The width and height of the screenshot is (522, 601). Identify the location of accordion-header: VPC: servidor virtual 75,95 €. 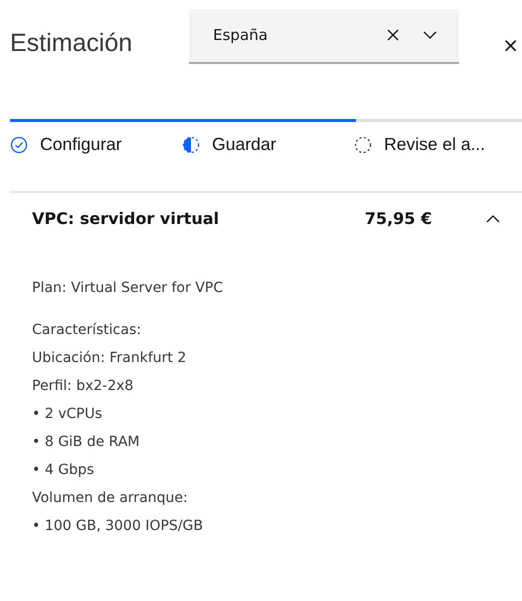
(261, 218).